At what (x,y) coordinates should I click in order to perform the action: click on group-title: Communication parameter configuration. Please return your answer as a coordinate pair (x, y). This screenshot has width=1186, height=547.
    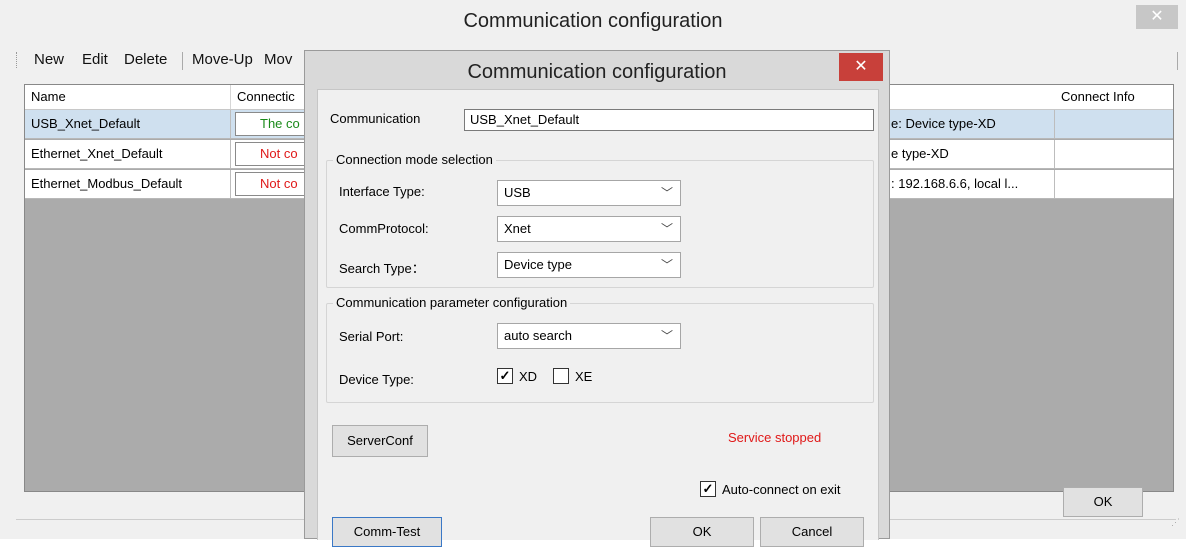
    Looking at the image, I should click on (452, 302).